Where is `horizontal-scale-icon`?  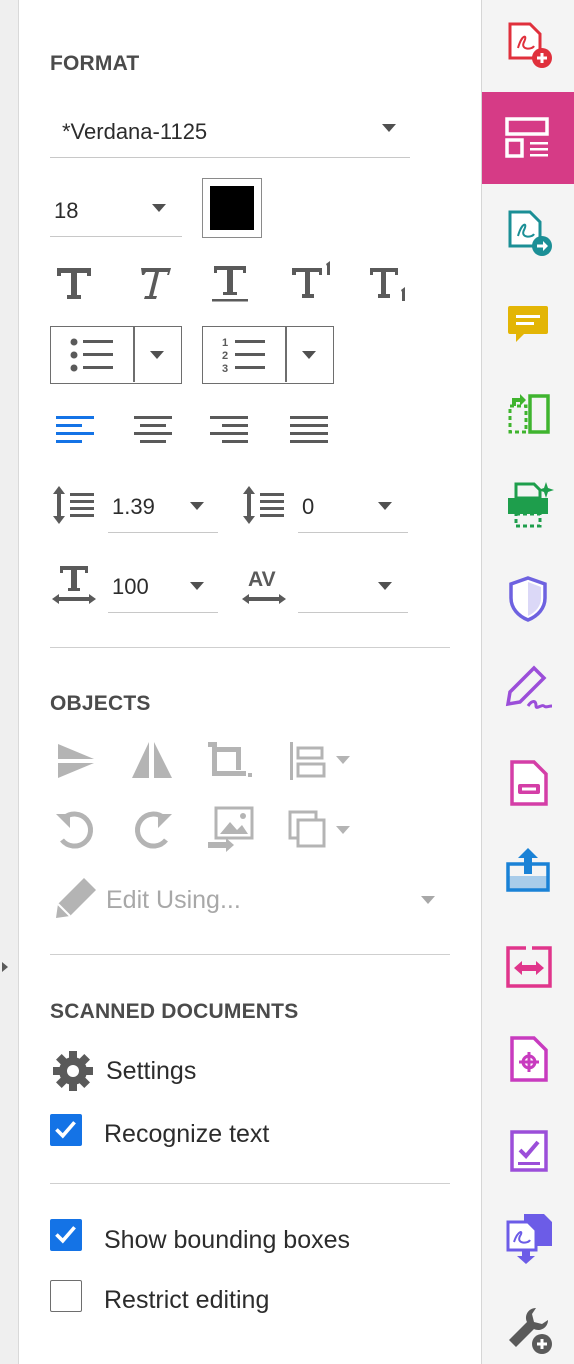 horizontal-scale-icon is located at coordinates (74, 585).